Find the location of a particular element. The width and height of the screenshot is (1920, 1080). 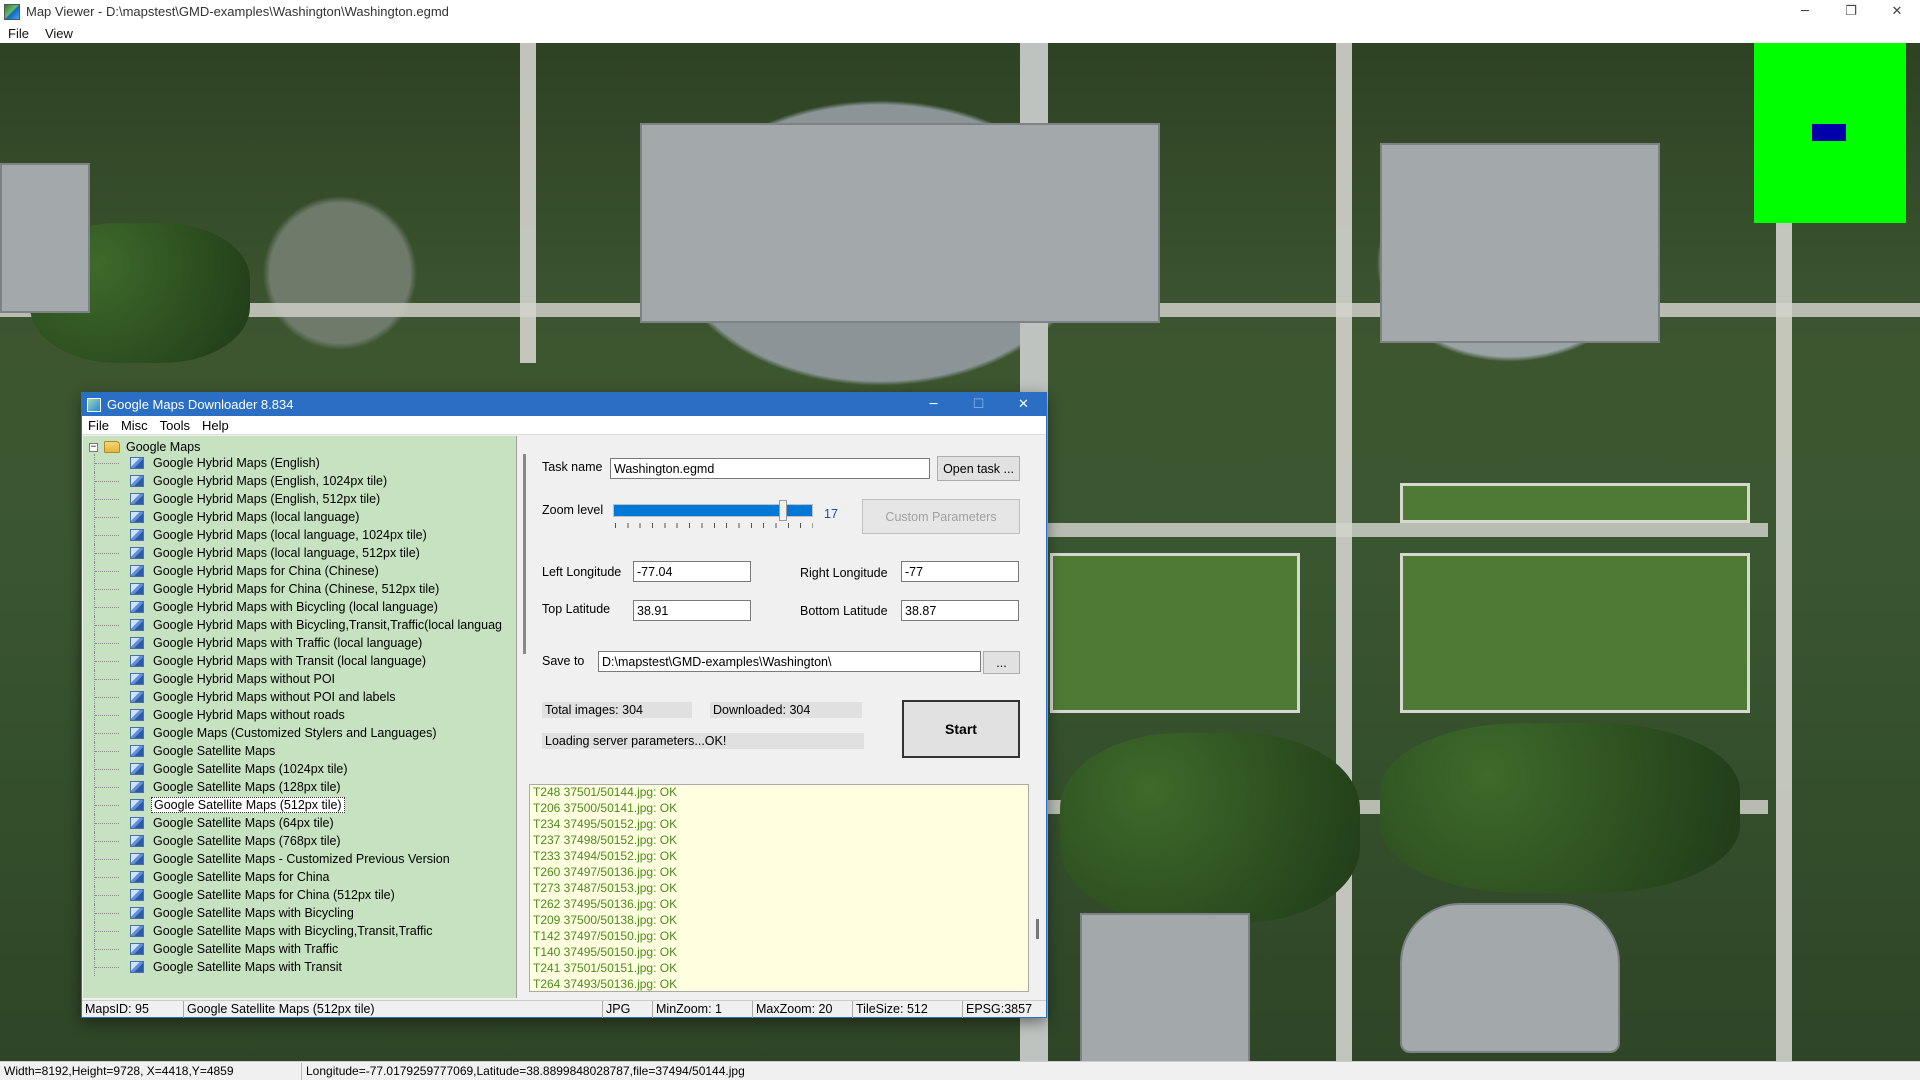

tree-item-label: Google Satellite Maps with Bicycling is located at coordinates (253, 913).